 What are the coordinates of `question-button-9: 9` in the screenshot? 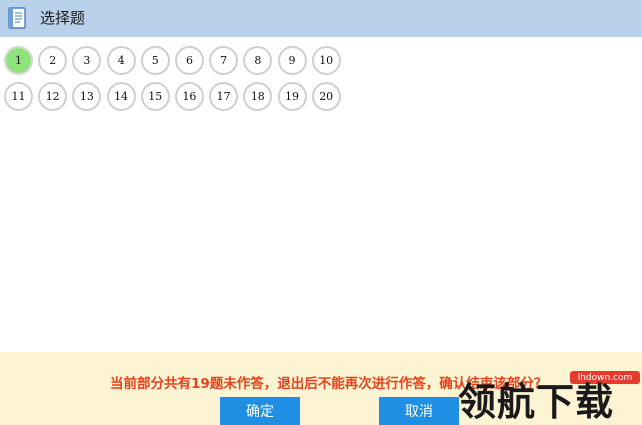 It's located at (292, 60).